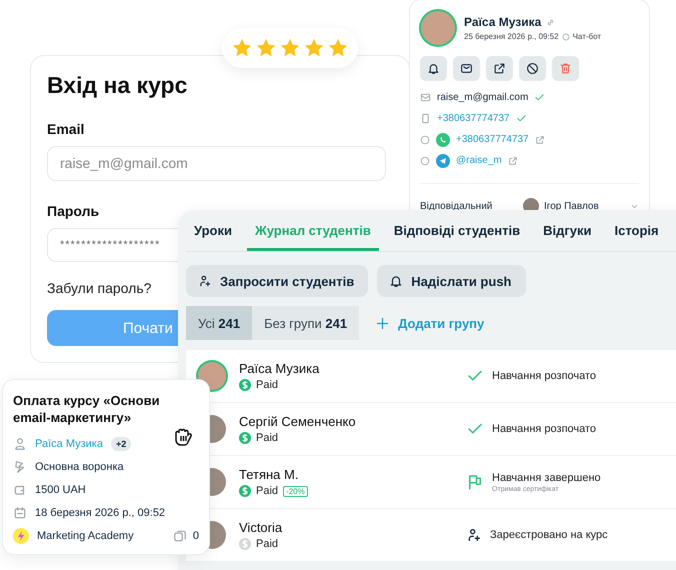  What do you see at coordinates (269, 474) in the screenshot?
I see `student-name: Тетяна М.` at bounding box center [269, 474].